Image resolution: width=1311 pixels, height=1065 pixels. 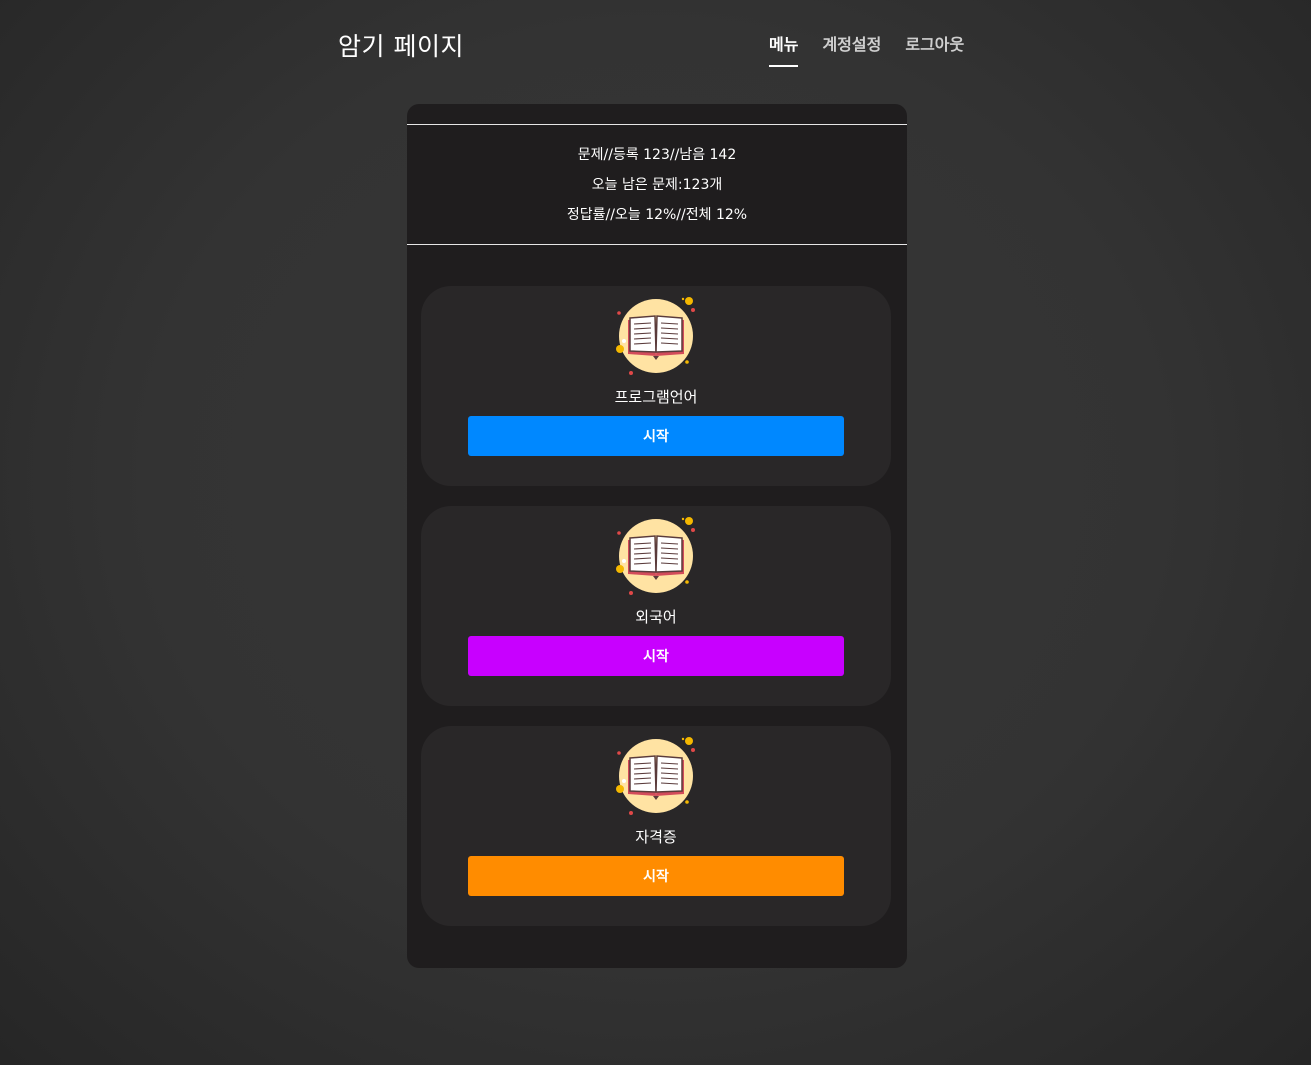 I want to click on nav-item-account-settings: 계정설정, so click(x=851, y=49).